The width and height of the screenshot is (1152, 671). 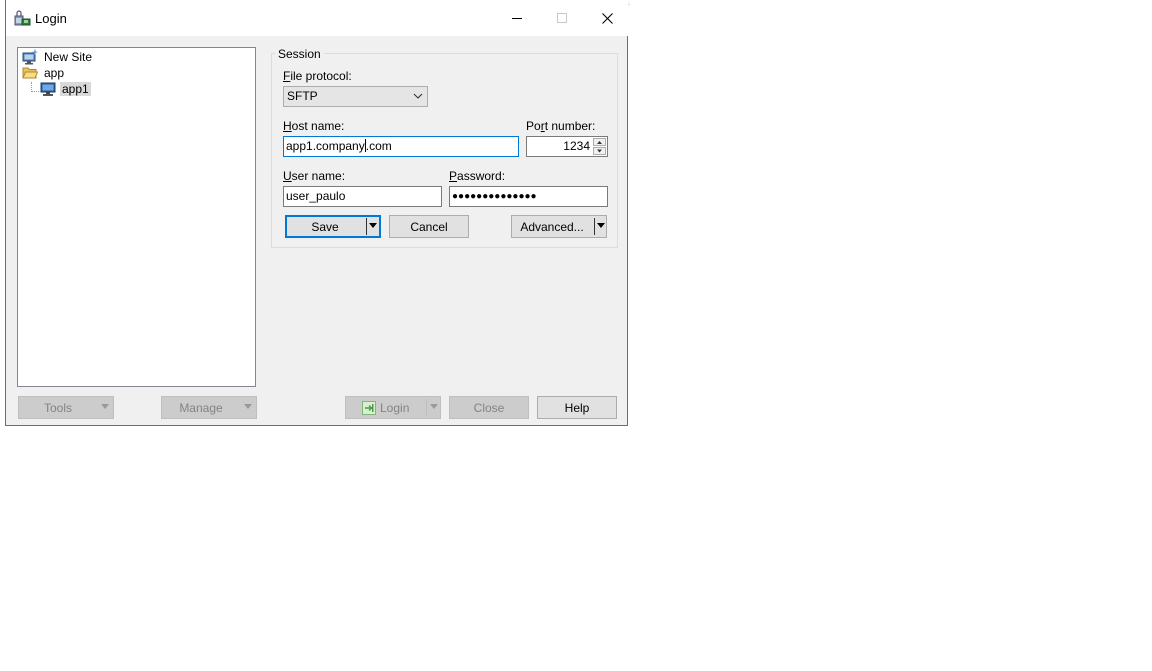 I want to click on maximize-button, so click(x=562, y=18).